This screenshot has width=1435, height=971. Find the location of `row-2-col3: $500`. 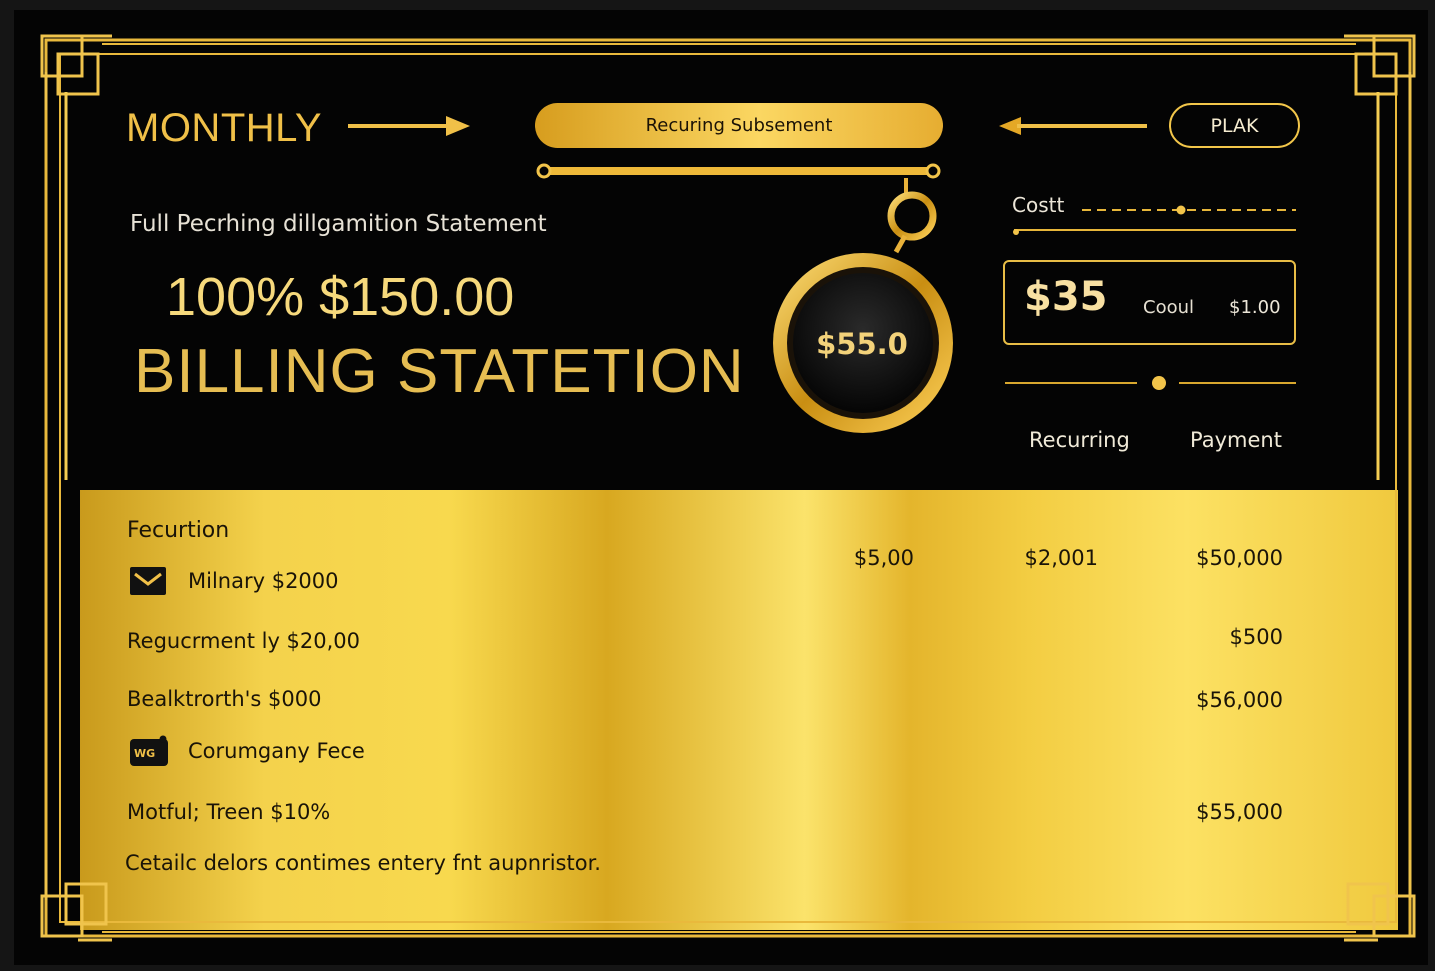

row-2-col3: $500 is located at coordinates (1256, 637).